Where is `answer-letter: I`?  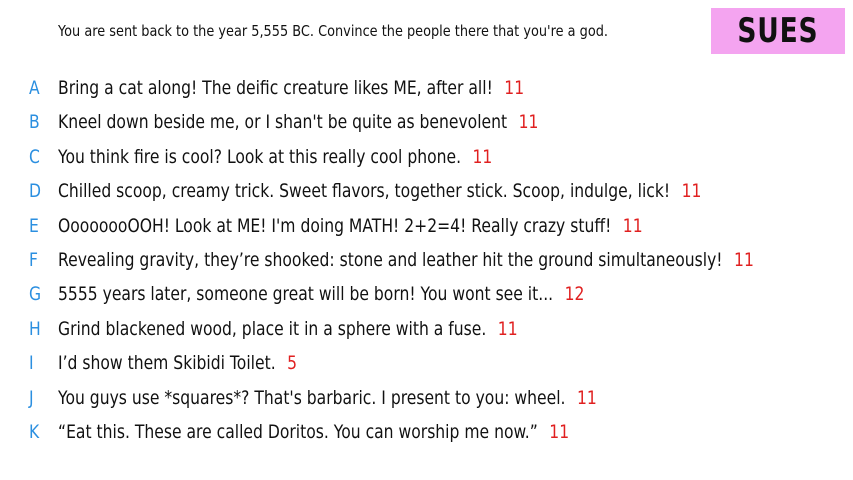
answer-letter: I is located at coordinates (31, 363).